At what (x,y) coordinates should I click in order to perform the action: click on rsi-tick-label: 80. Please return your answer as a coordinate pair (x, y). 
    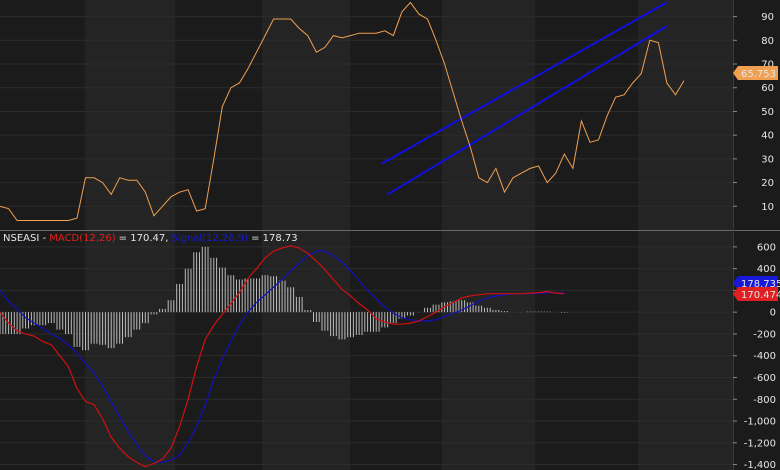
    Looking at the image, I should click on (767, 41).